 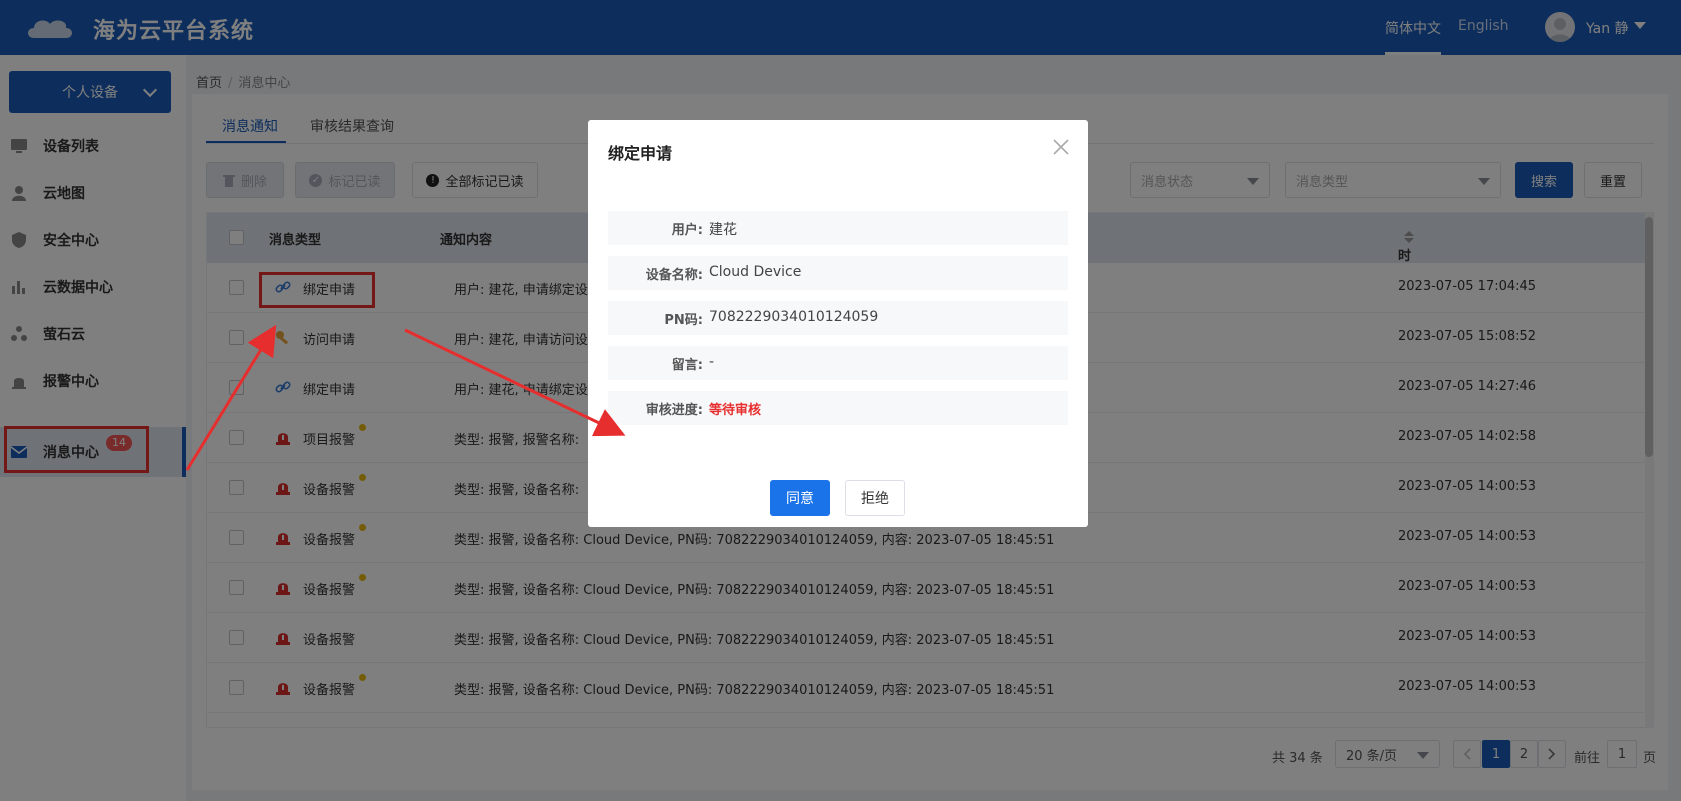 What do you see at coordinates (687, 230) in the screenshot?
I see `field-user-label: 用户:` at bounding box center [687, 230].